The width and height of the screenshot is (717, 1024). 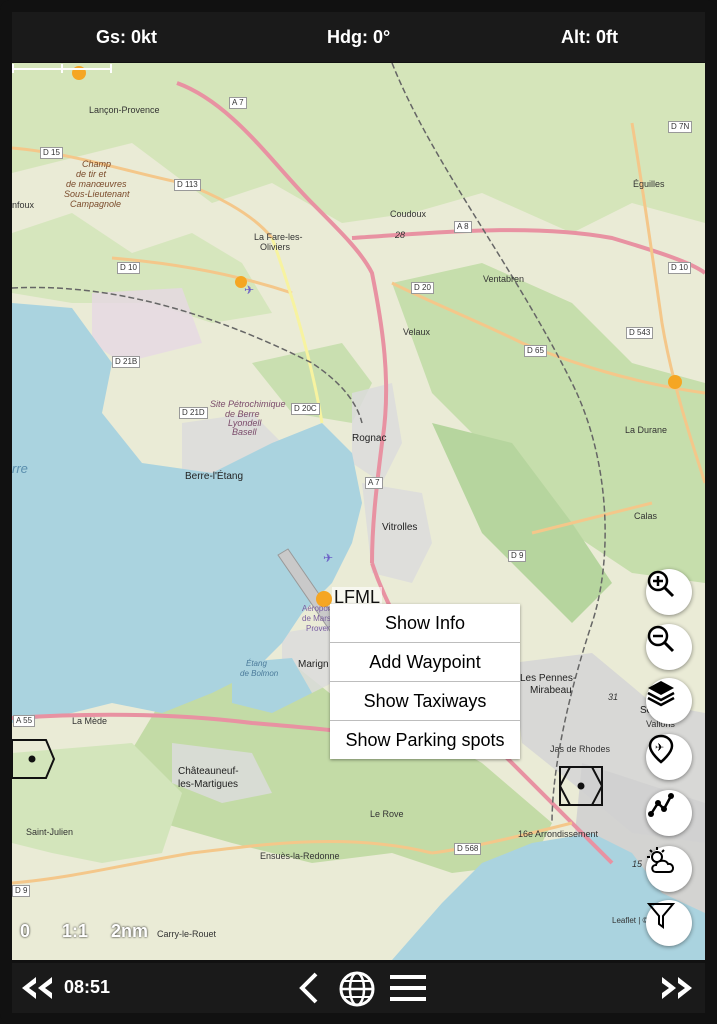 What do you see at coordinates (313, 664) in the screenshot?
I see `place-label: Marign` at bounding box center [313, 664].